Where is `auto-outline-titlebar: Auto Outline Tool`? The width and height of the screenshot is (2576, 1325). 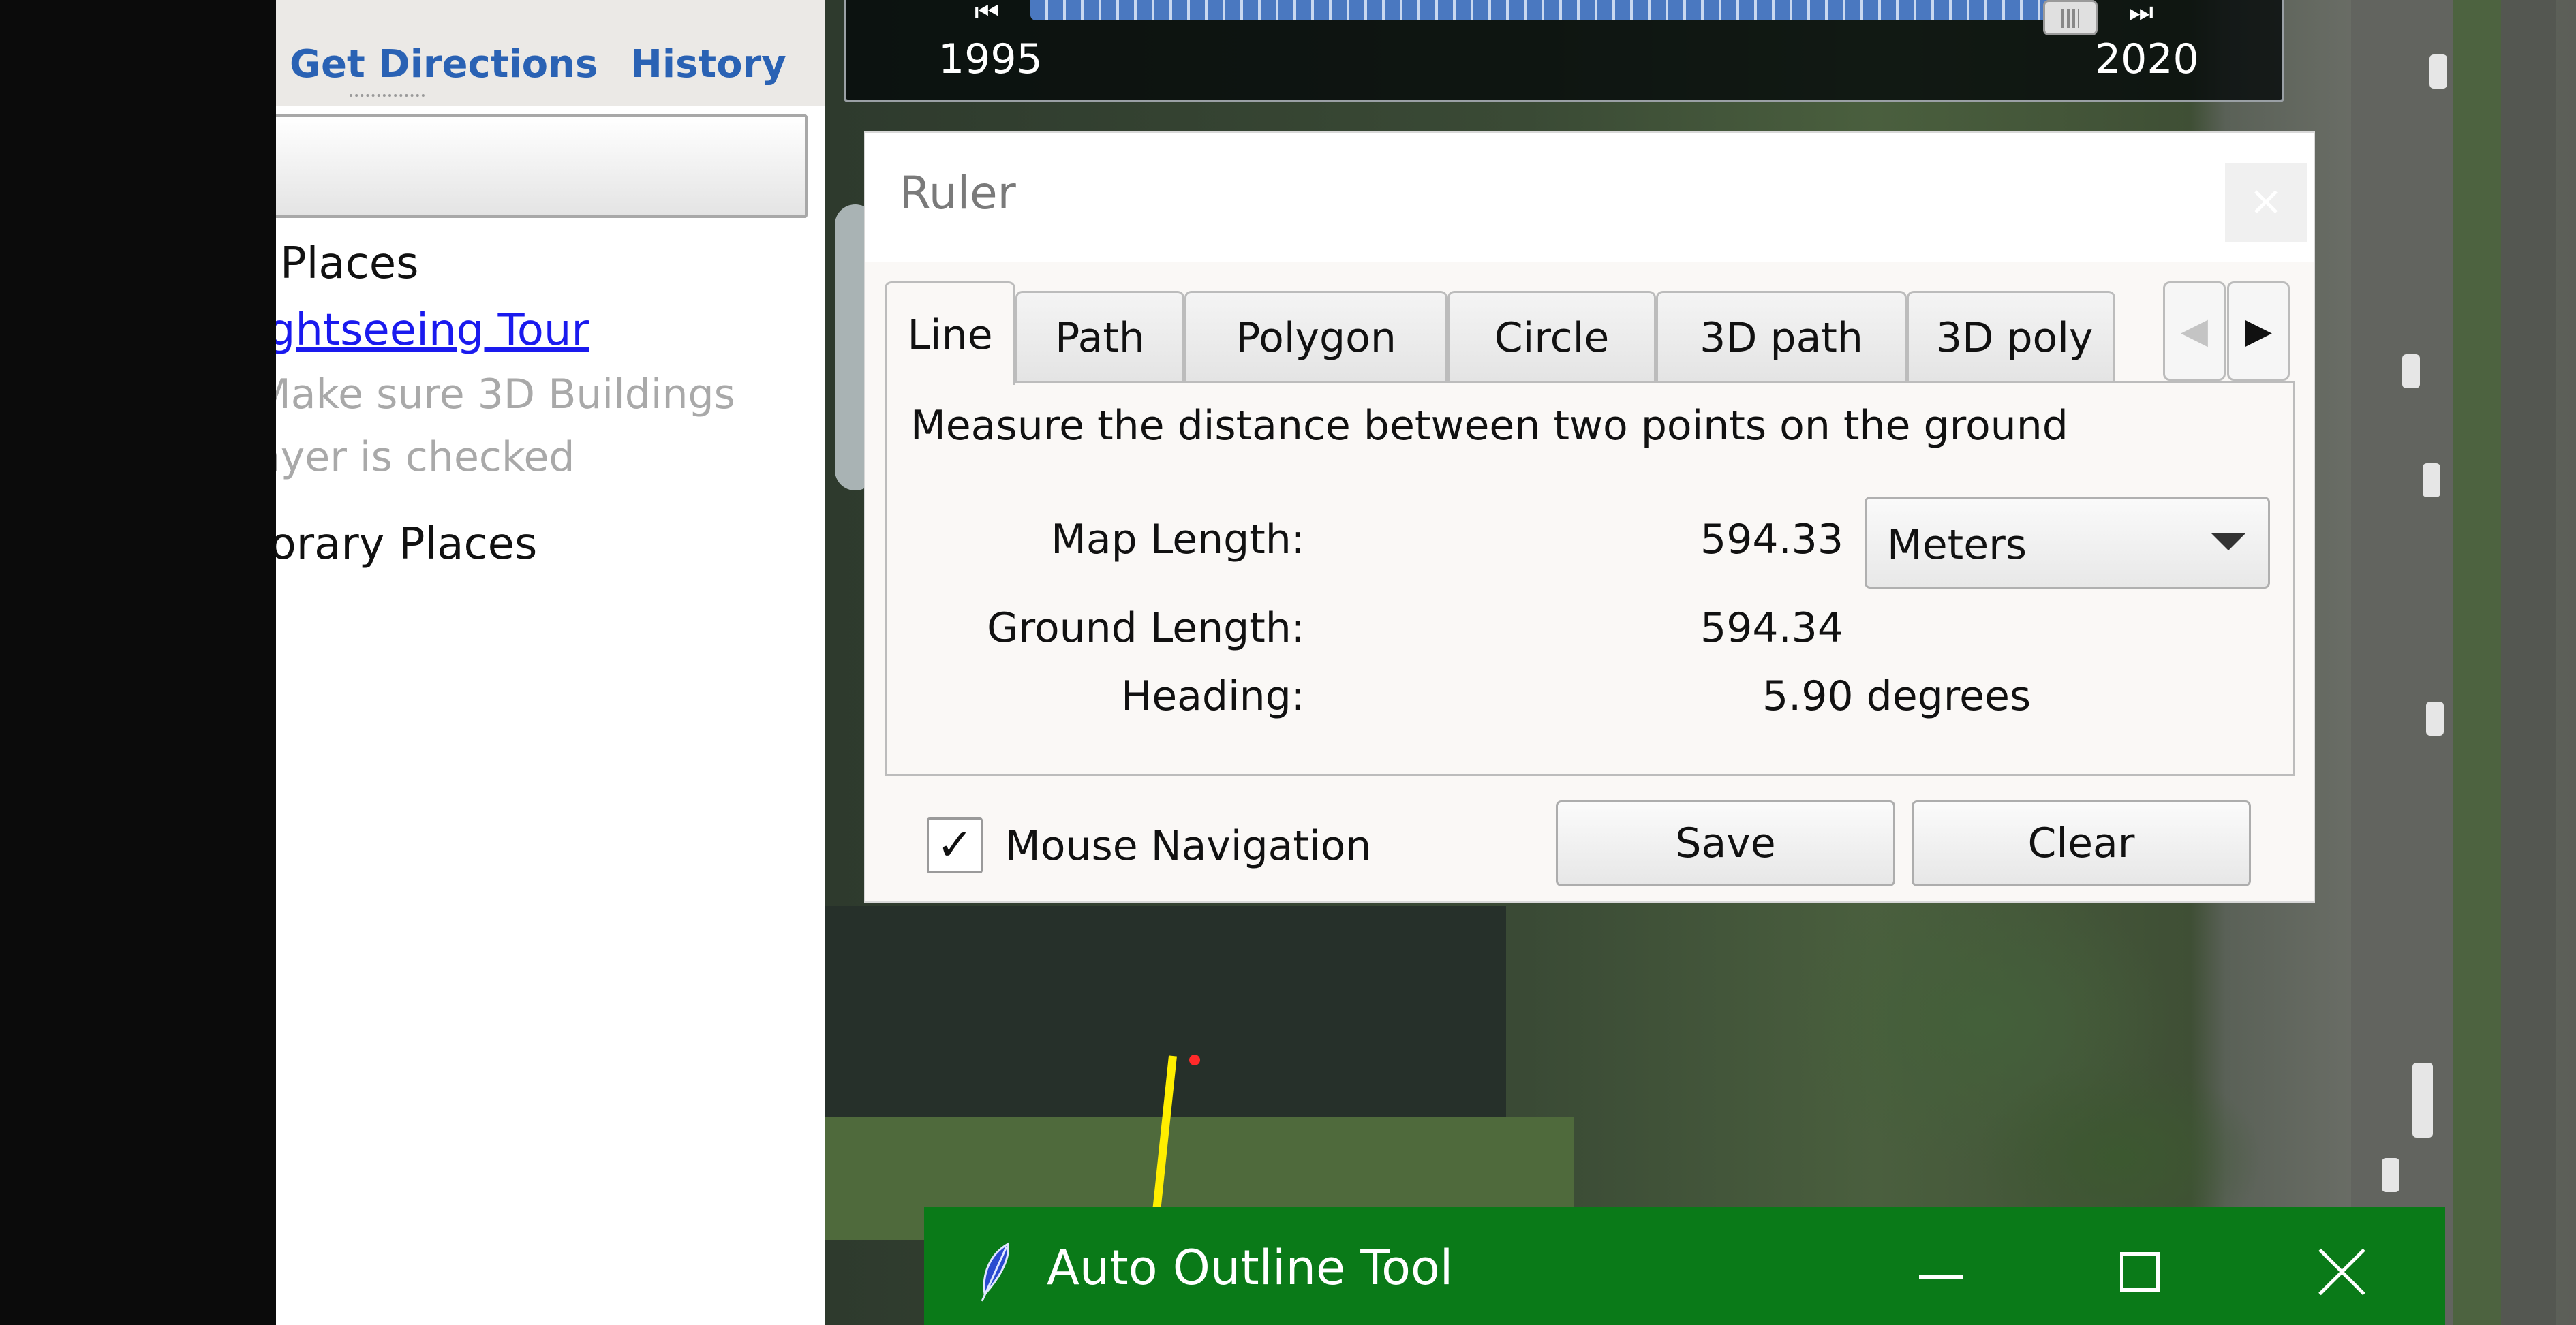 auto-outline-titlebar: Auto Outline Tool is located at coordinates (1684, 1266).